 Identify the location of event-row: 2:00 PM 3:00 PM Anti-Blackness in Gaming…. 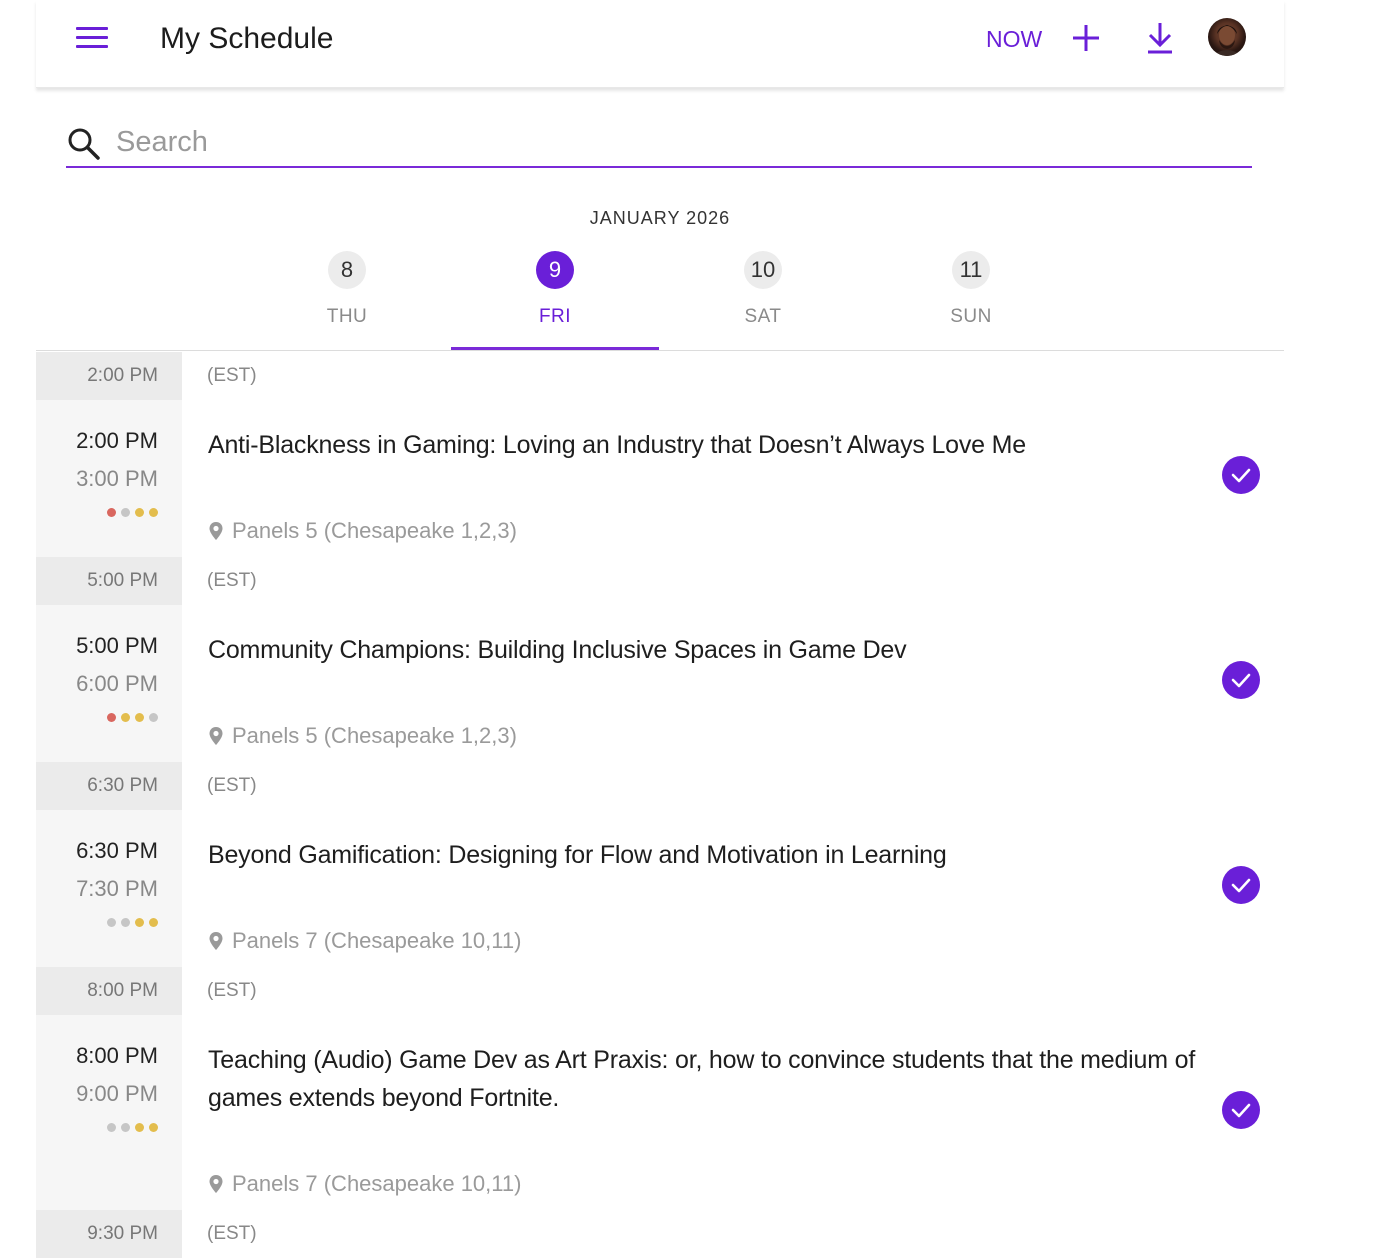
(660, 478).